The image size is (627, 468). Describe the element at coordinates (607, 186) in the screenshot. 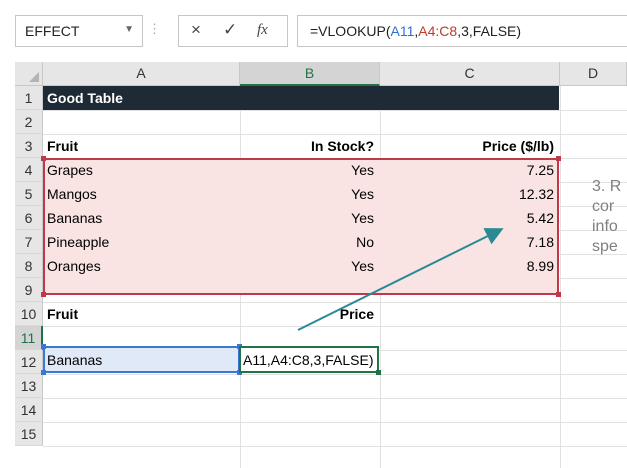

I see `side-note-line-1: 3. R` at that location.